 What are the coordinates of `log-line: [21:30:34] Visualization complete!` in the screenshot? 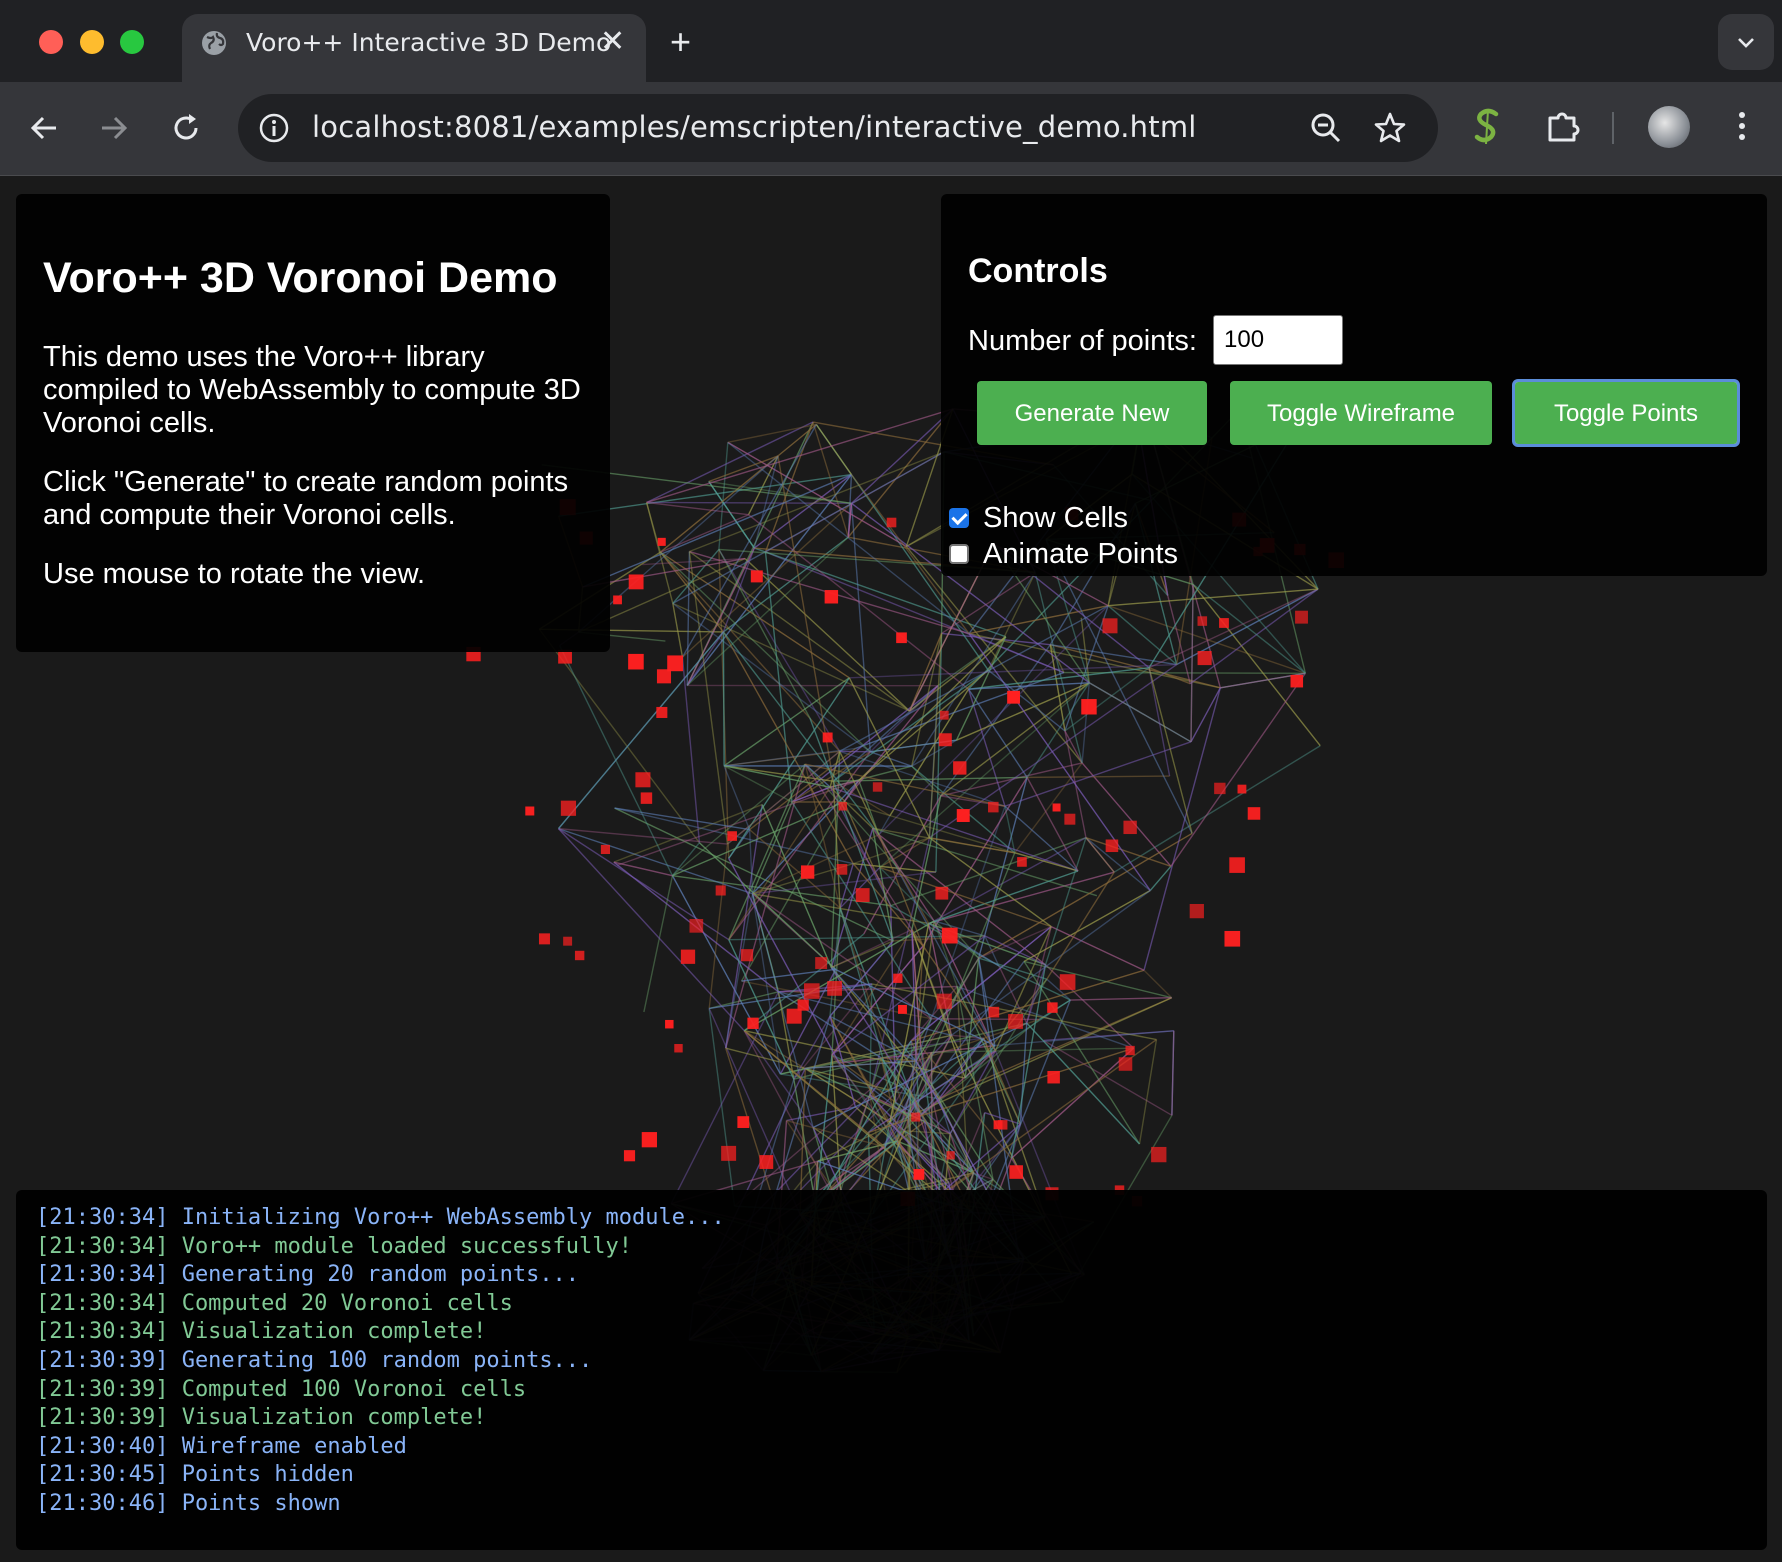 It's located at (261, 1332).